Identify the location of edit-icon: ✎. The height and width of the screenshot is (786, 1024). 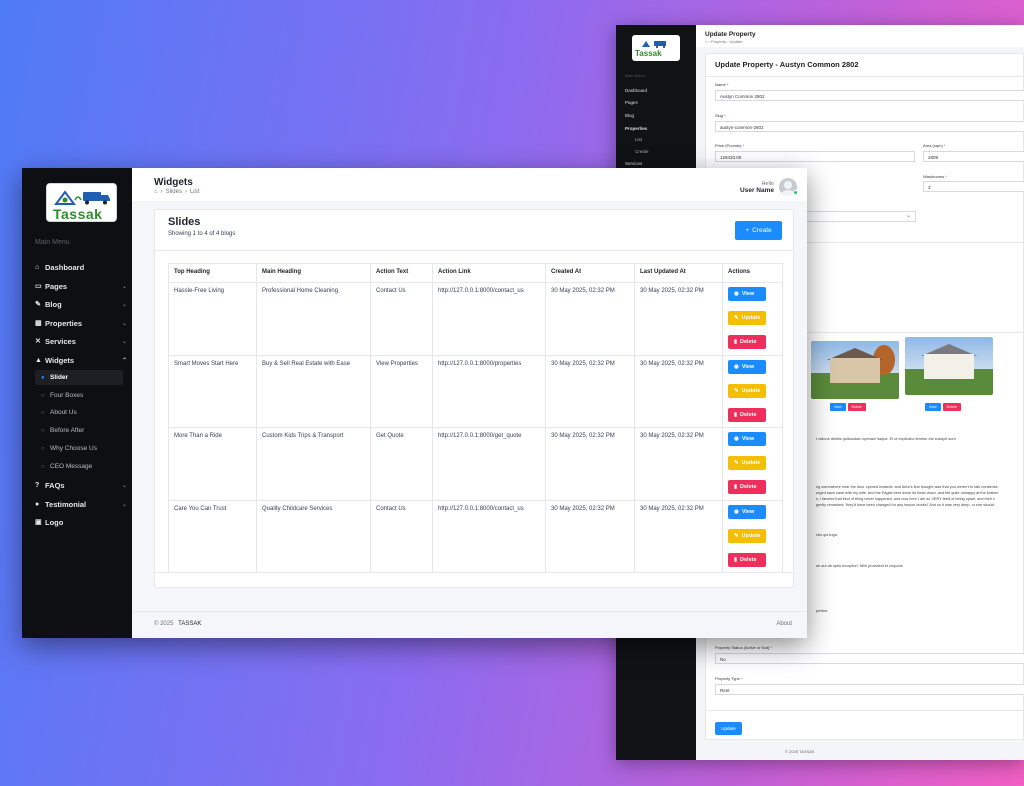
(736, 535).